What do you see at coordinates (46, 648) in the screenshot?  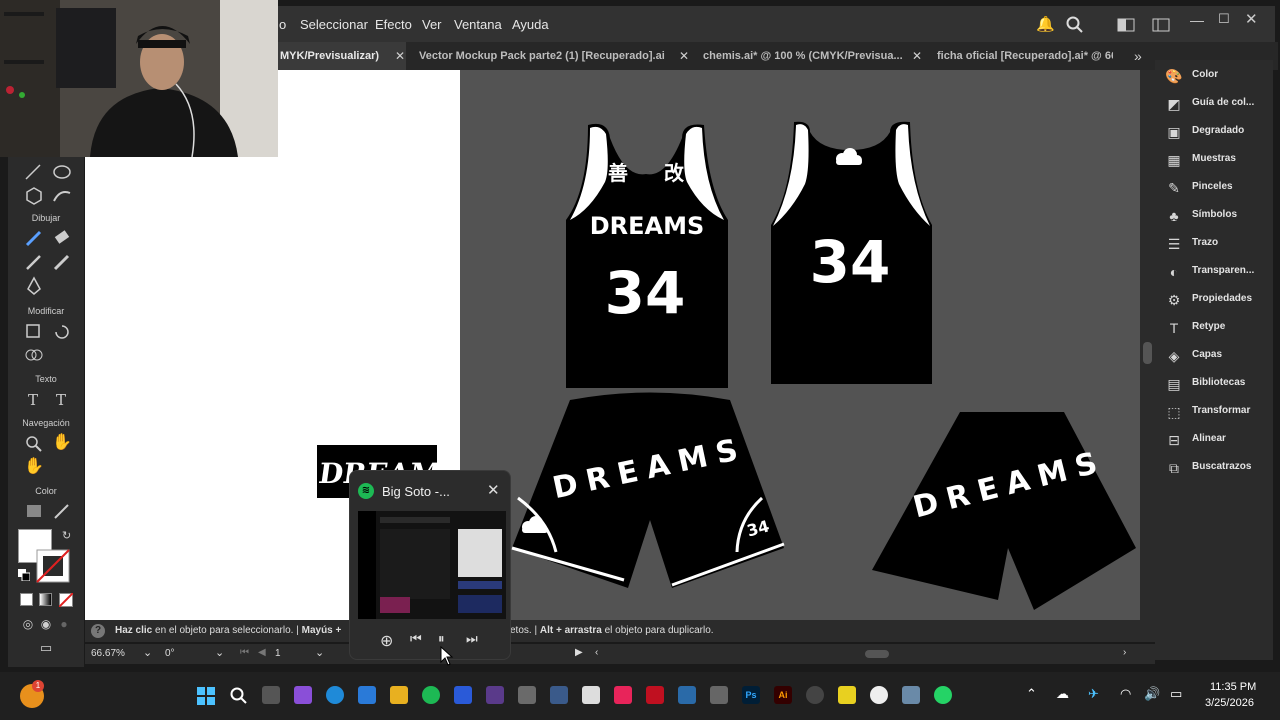 I see `screen-mode-icon: ▭` at bounding box center [46, 648].